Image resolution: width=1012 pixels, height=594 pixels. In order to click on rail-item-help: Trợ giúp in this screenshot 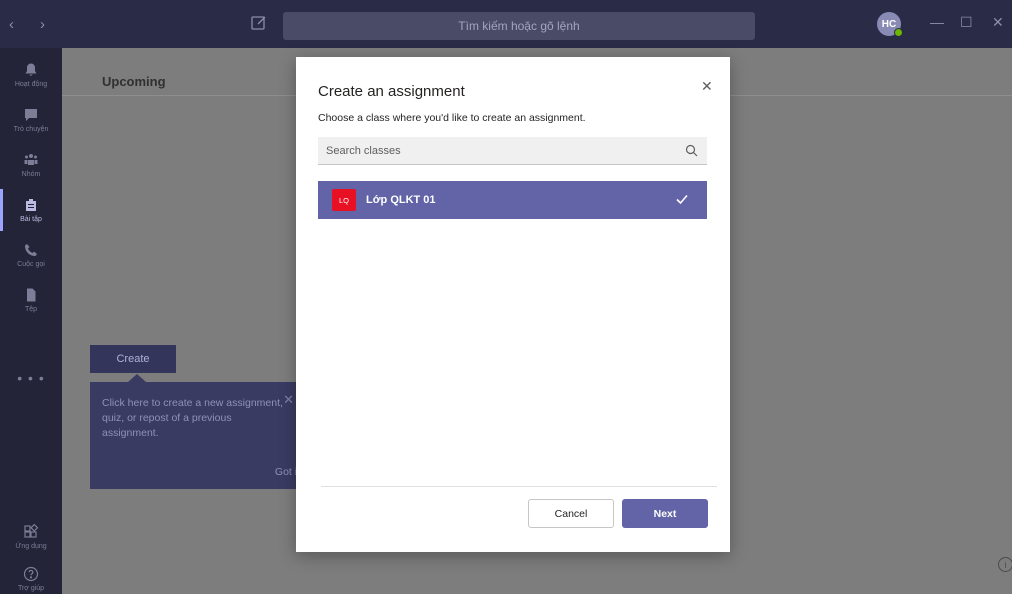, I will do `click(31, 573)`.